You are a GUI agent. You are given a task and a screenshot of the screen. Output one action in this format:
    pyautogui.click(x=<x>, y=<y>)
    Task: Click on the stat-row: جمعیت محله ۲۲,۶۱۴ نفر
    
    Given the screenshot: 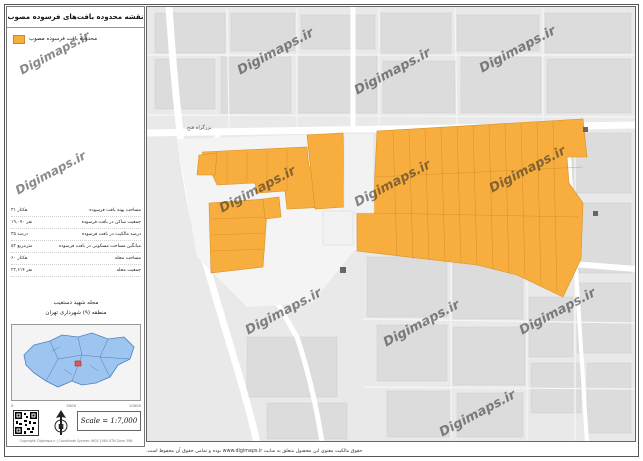 What is the action you would take?
    pyautogui.click(x=76, y=271)
    